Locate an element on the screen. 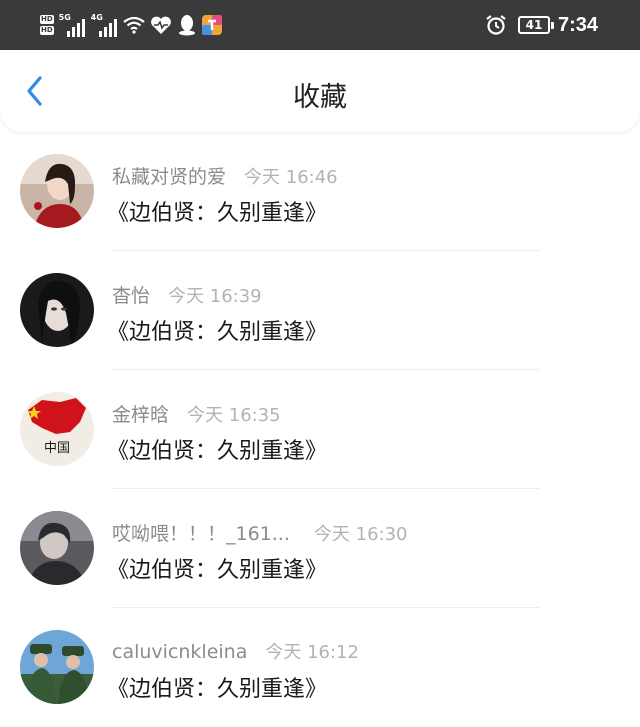  qq-icon is located at coordinates (187, 25).